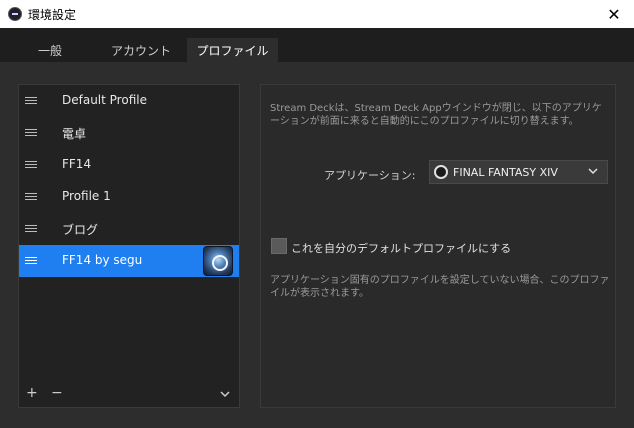 This screenshot has height=428, width=634. What do you see at coordinates (104, 100) in the screenshot?
I see `profile-label: Default Profile` at bounding box center [104, 100].